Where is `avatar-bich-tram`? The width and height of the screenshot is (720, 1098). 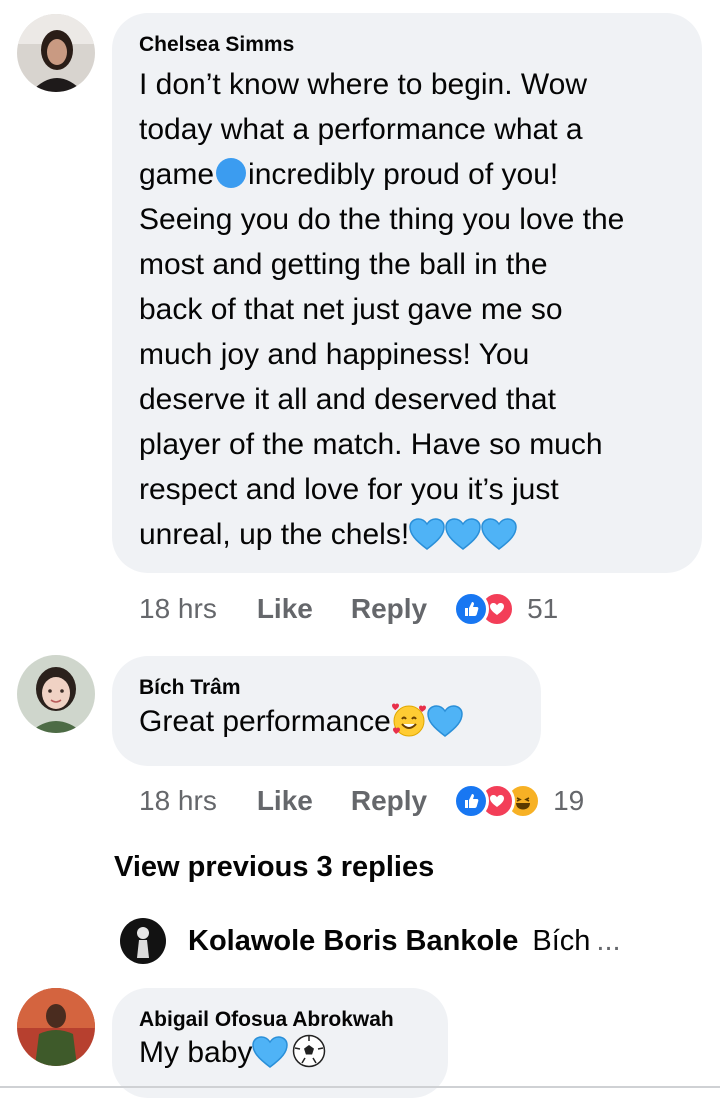 avatar-bich-tram is located at coordinates (56, 694).